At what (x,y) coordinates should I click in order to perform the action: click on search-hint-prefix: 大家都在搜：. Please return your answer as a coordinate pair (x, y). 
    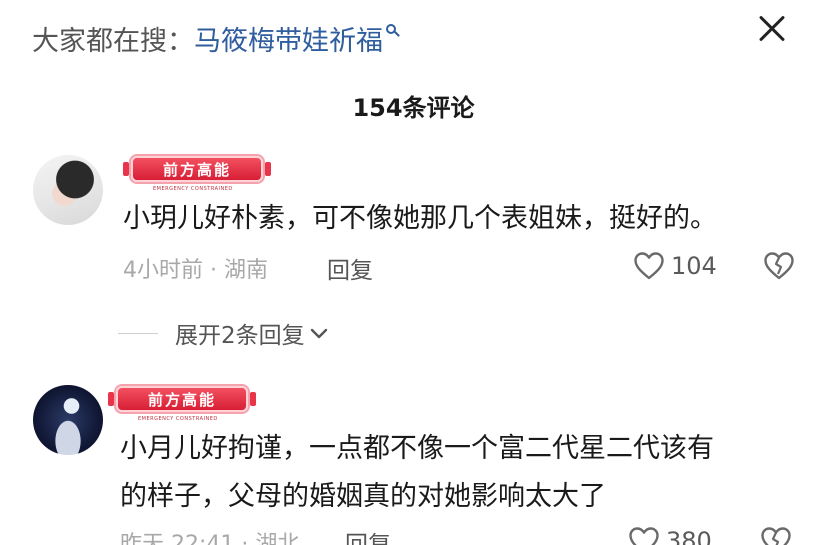
    Looking at the image, I should click on (113, 41).